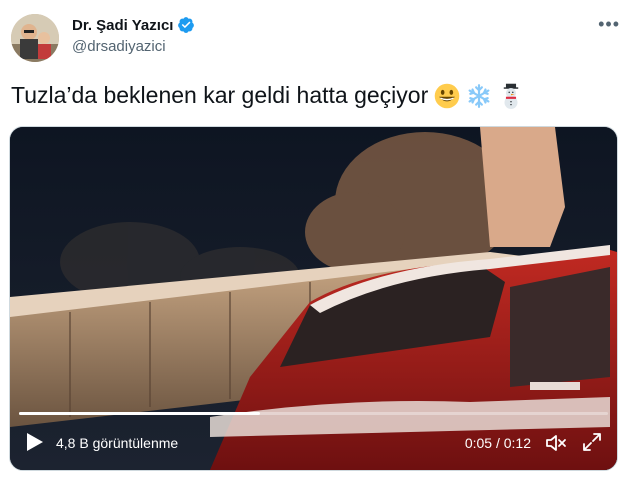  I want to click on video-time: 0:05 / 0:12, so click(497, 443).